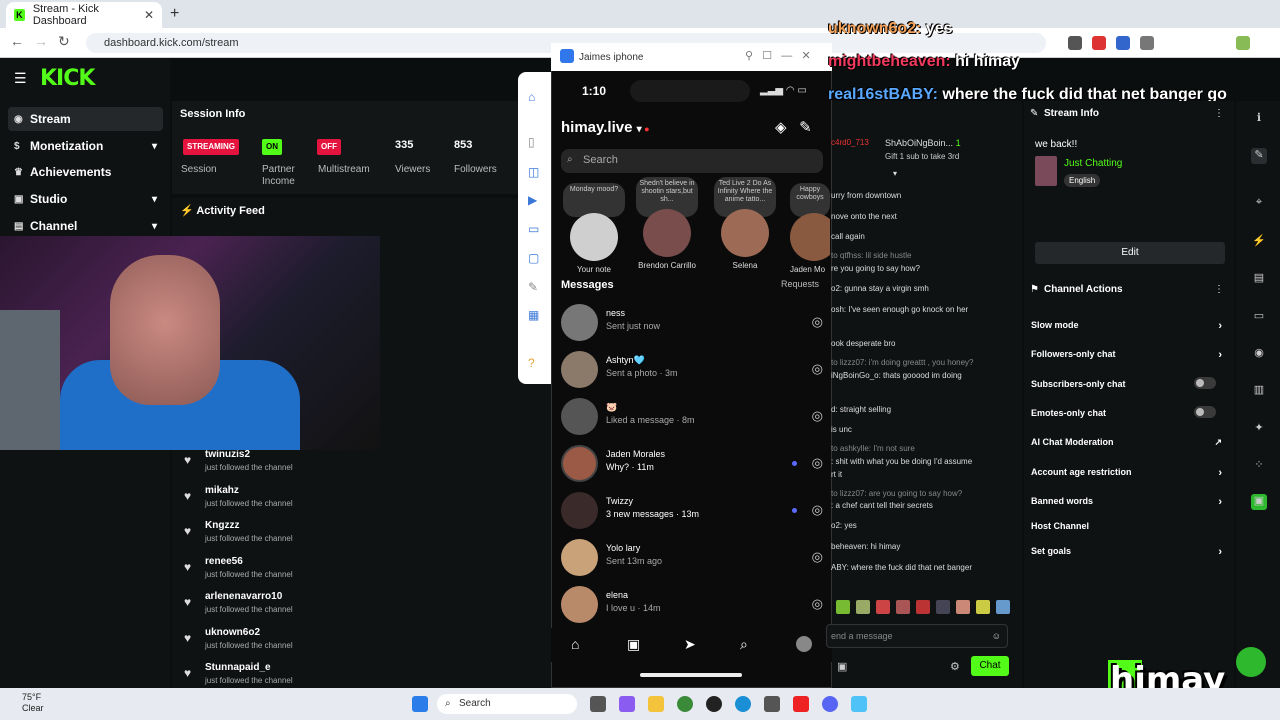 The image size is (1280, 720). What do you see at coordinates (85, 172) in the screenshot?
I see `nav-achievements: ♛ Achievements` at bounding box center [85, 172].